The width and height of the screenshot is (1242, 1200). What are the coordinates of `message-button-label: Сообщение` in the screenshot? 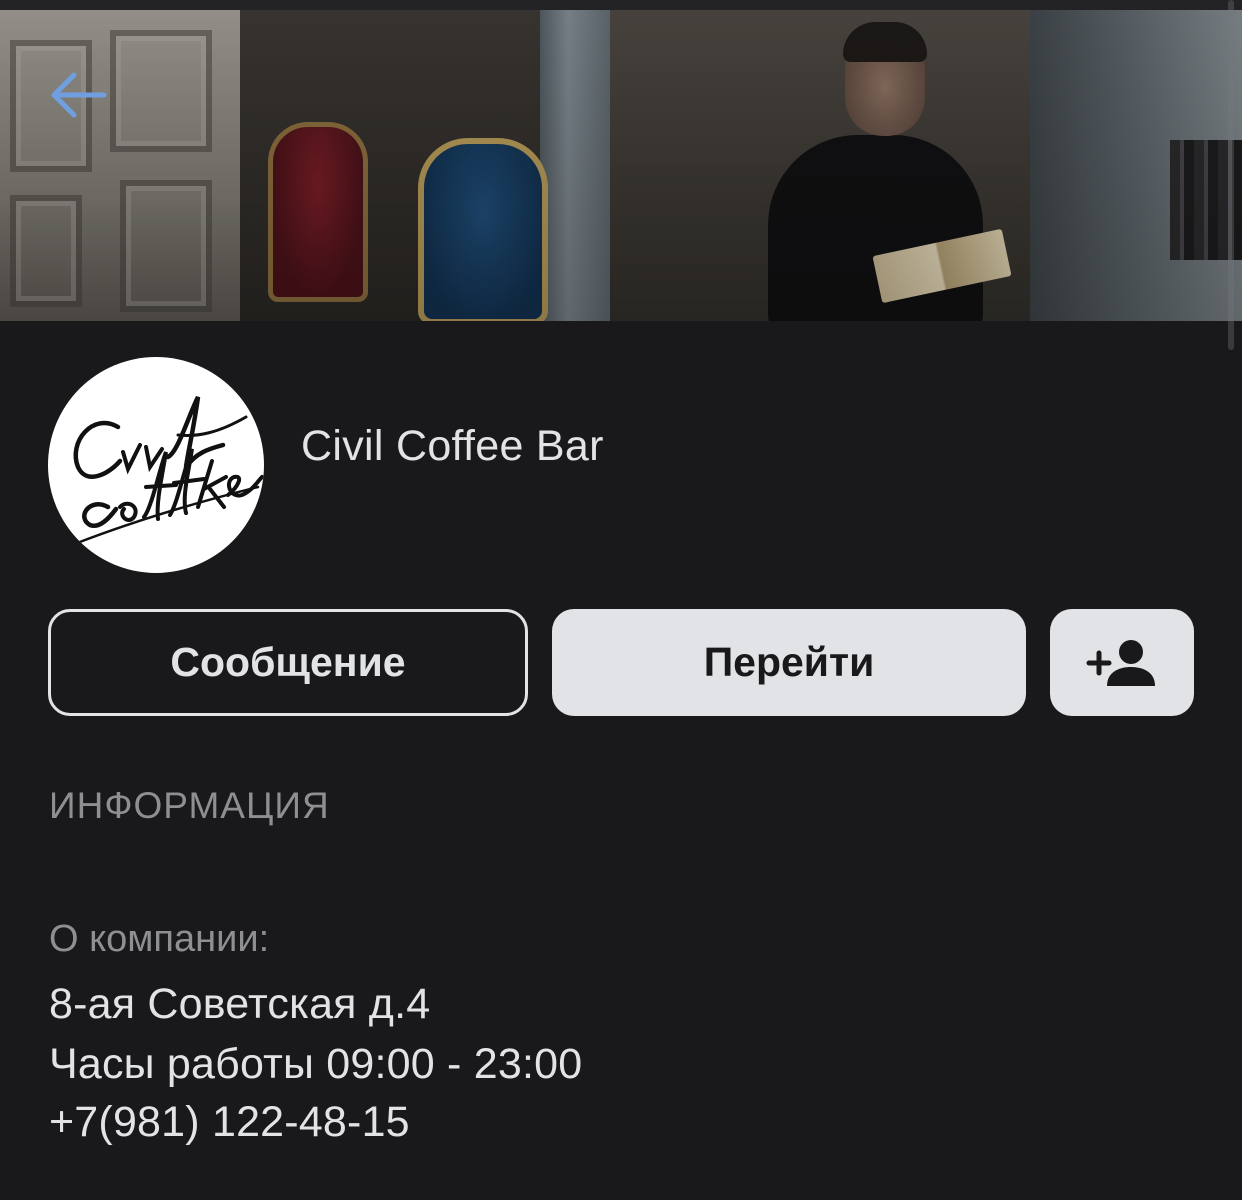 It's located at (288, 662).